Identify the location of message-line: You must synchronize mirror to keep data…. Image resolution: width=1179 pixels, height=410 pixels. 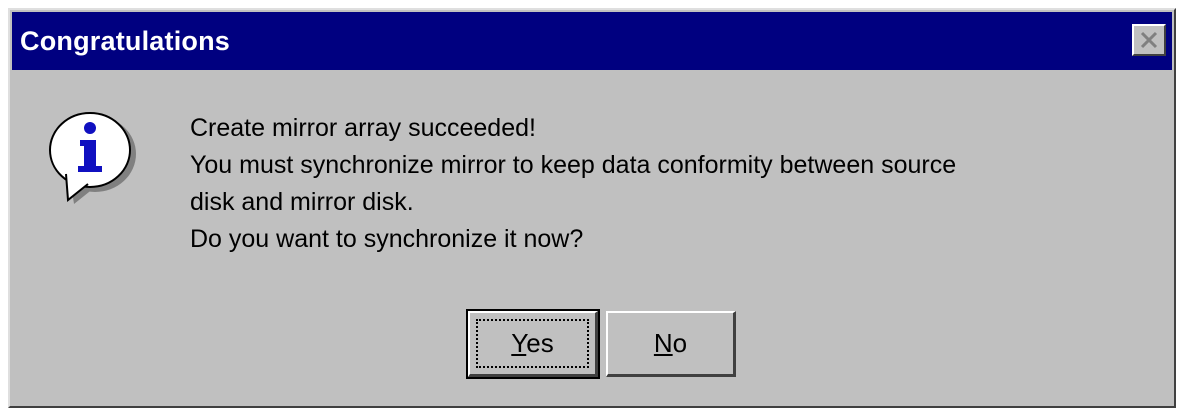
(573, 165).